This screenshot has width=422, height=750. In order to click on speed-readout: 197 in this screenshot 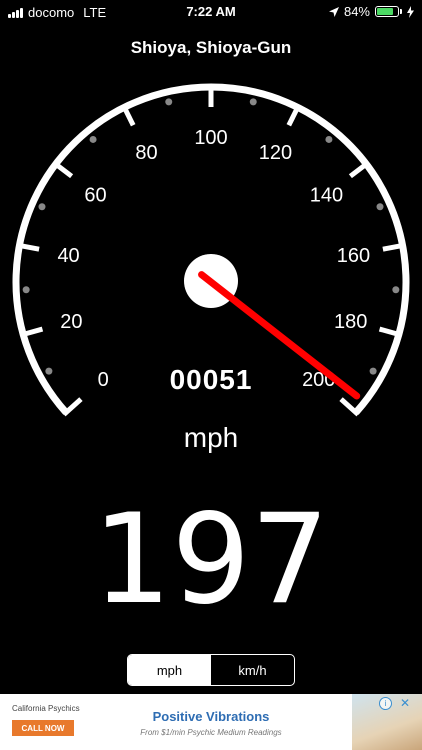, I will do `click(211, 560)`.